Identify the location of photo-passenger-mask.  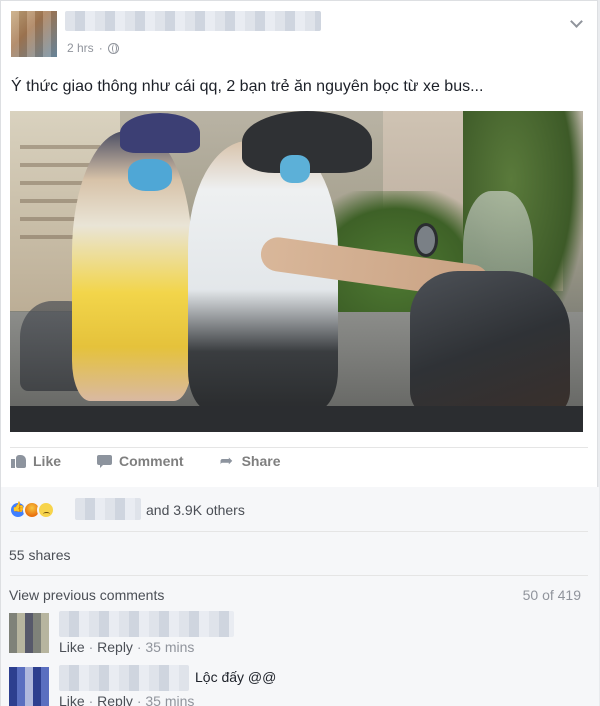
(150, 175).